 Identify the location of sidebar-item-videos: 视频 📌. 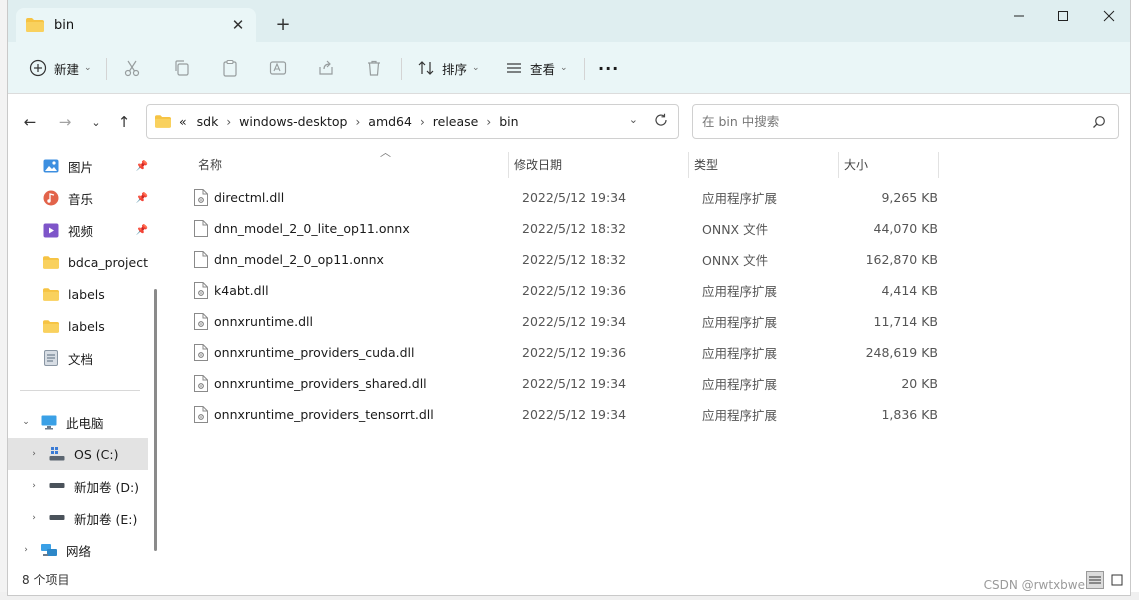
(78, 230).